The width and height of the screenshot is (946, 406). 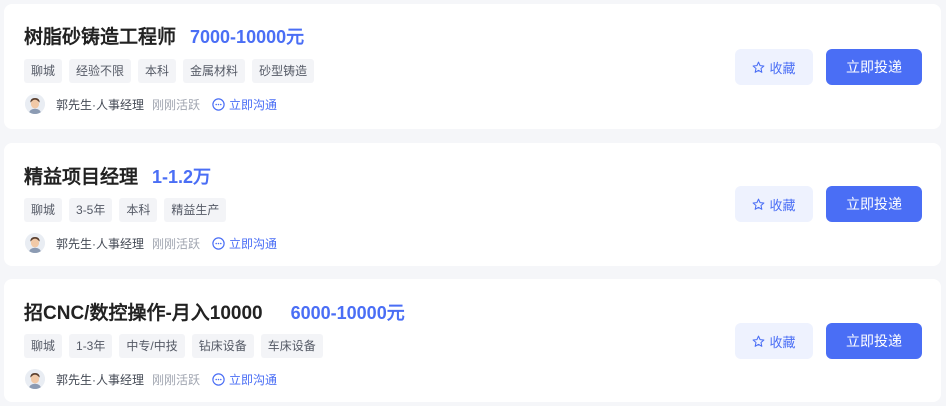 I want to click on tag-education: 中专/中技, so click(x=152, y=346).